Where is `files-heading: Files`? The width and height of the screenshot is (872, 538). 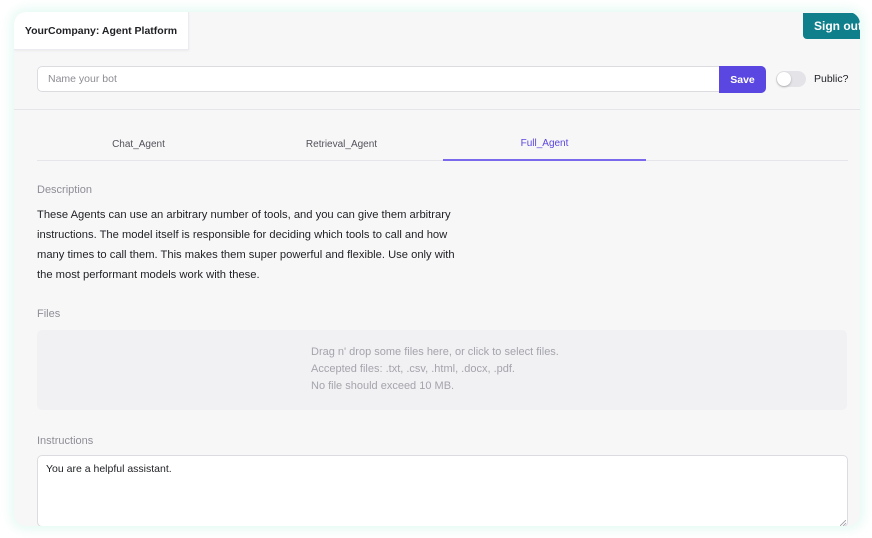 files-heading: Files is located at coordinates (49, 314).